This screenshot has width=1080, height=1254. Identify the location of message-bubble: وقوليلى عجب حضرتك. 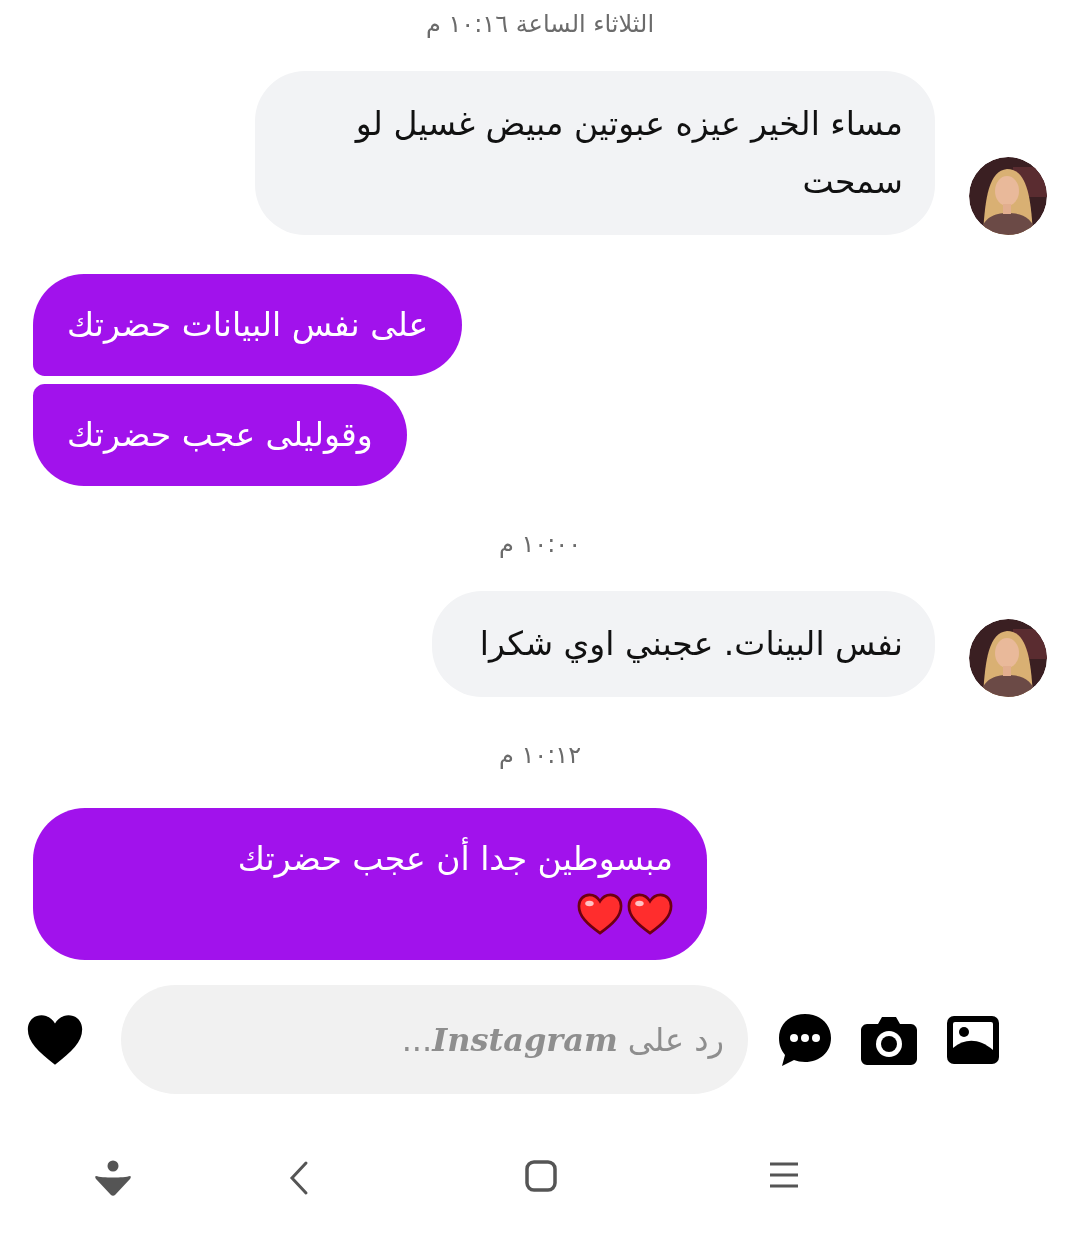
(220, 435).